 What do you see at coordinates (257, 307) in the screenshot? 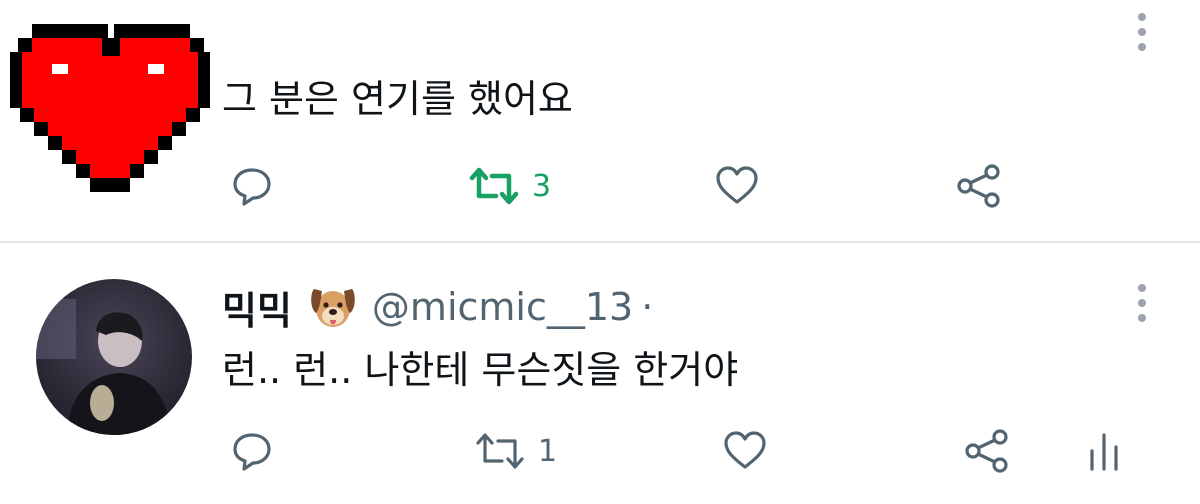
I see `display-name: 믹믹` at bounding box center [257, 307].